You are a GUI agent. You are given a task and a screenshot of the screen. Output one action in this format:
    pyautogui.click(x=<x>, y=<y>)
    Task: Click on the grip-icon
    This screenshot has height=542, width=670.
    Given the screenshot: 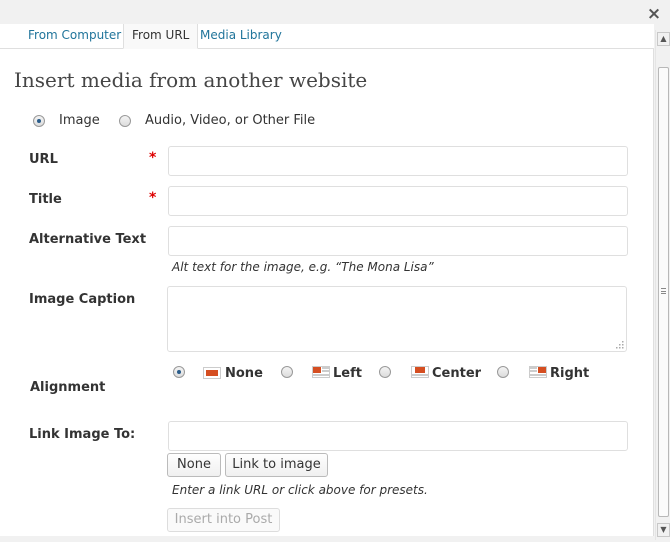 What is the action you would take?
    pyautogui.click(x=663, y=291)
    